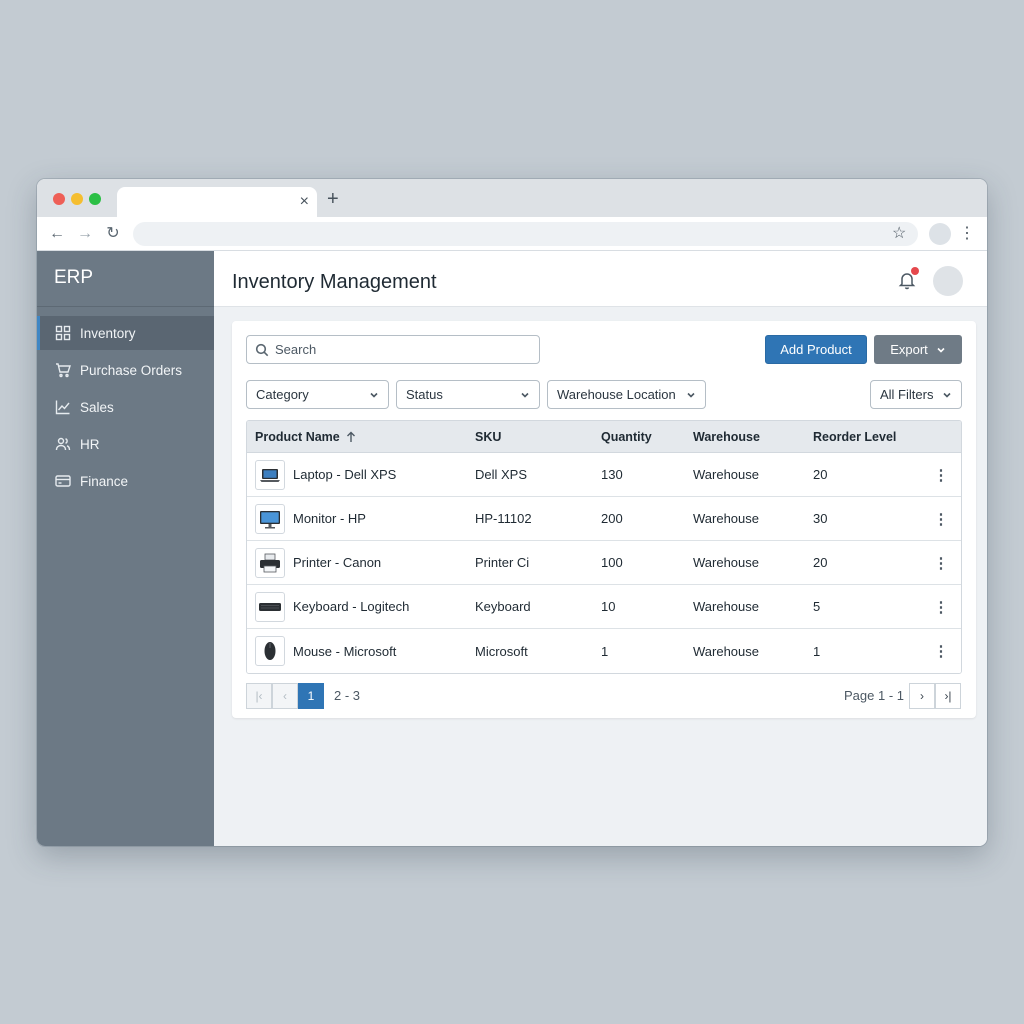 The height and width of the screenshot is (1024, 1024). What do you see at coordinates (345, 474) in the screenshot?
I see `product-name: Laptop - Dell XPS` at bounding box center [345, 474].